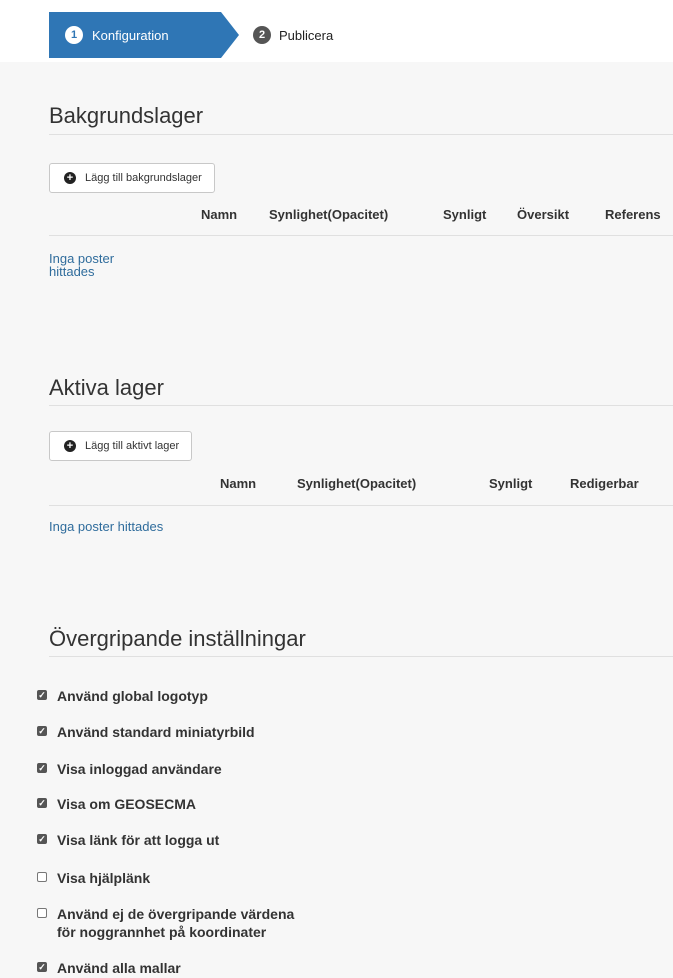 The width and height of the screenshot is (673, 978). I want to click on setting-use-all-templates: Använd alla mallar, so click(109, 968).